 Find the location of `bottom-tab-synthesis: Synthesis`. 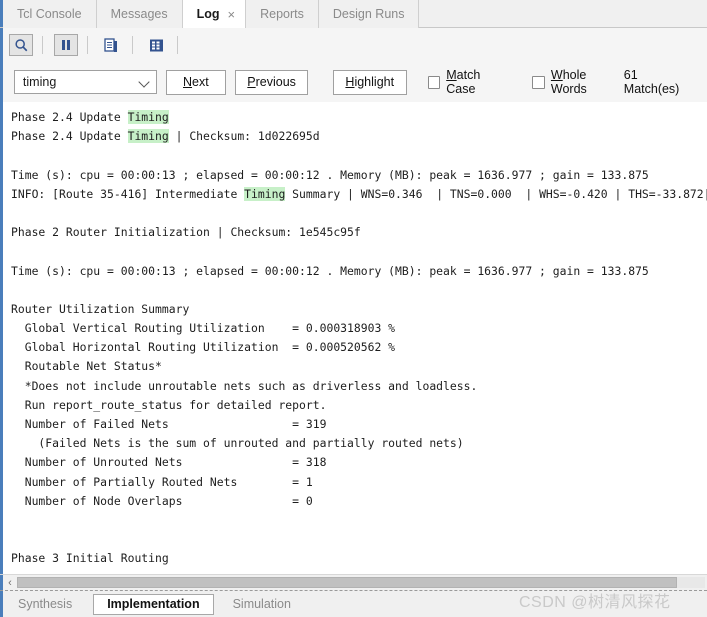

bottom-tab-synthesis: Synthesis is located at coordinates (45, 604).